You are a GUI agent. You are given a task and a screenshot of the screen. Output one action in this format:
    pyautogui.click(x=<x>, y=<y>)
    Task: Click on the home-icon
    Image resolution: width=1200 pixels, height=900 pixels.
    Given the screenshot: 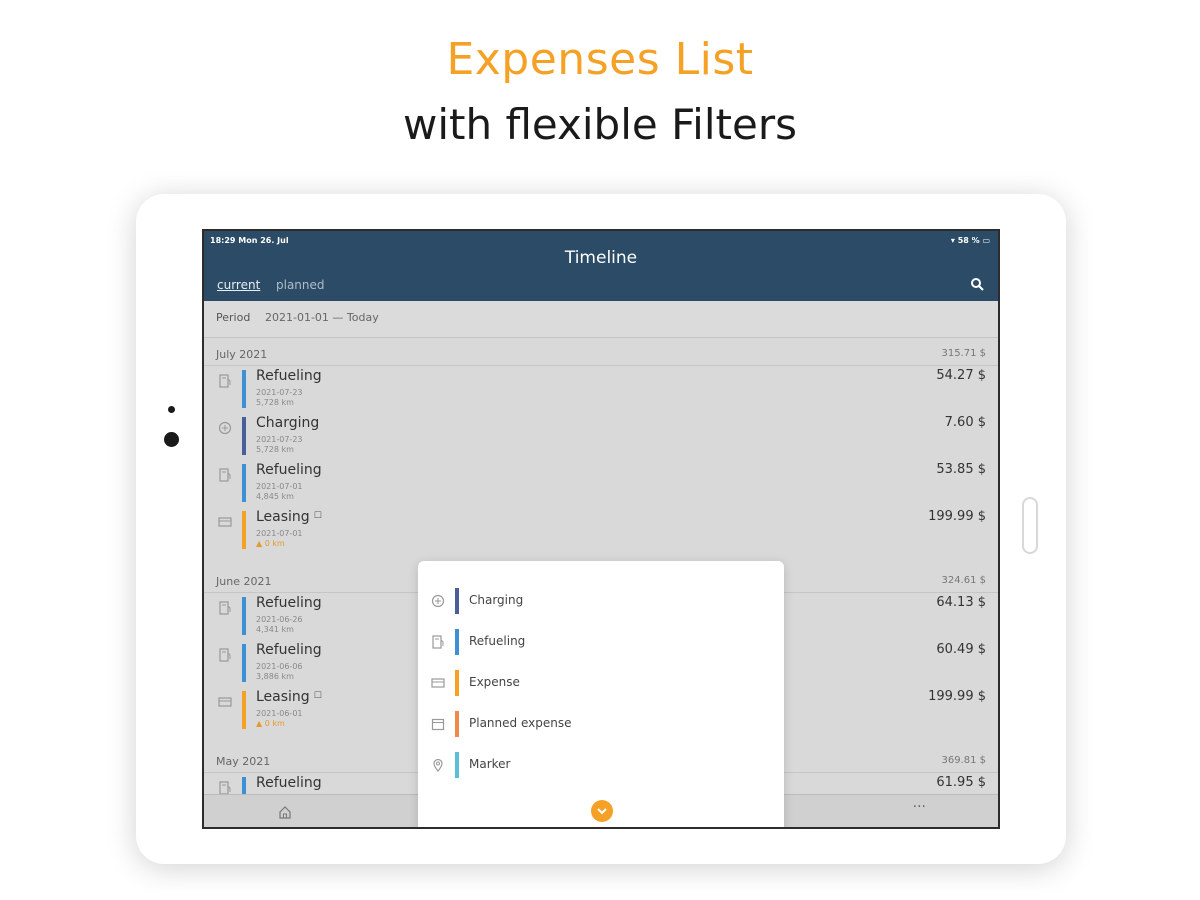 What is the action you would take?
    pyautogui.click(x=285, y=812)
    